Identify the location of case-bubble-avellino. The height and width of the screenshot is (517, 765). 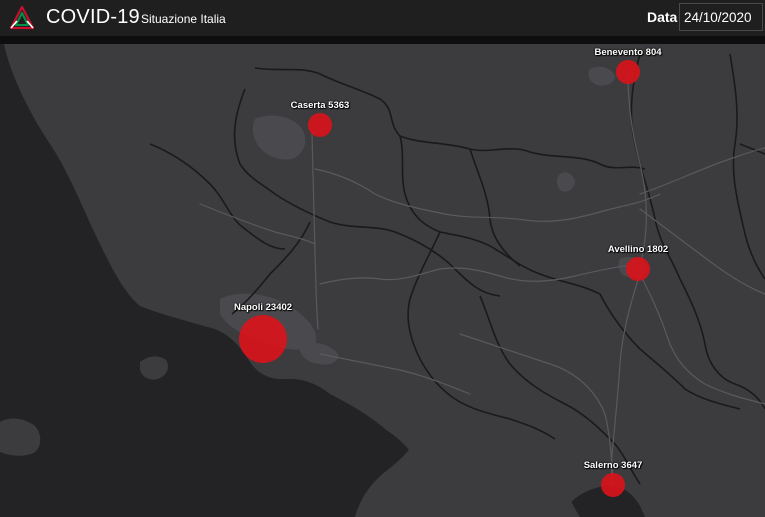
(638, 269).